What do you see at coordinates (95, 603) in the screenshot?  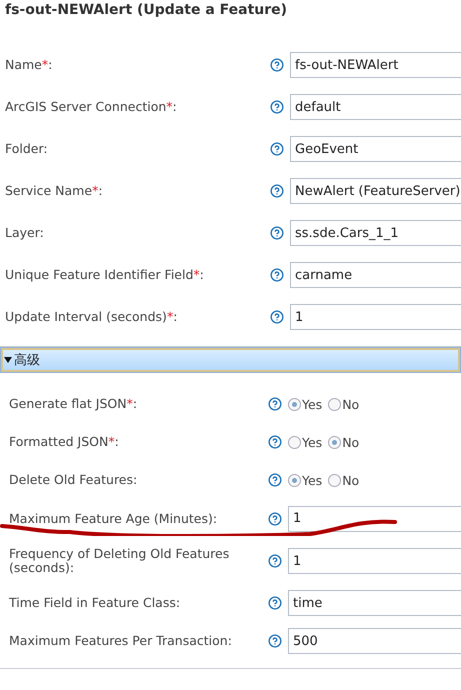 I see `field-label: Time Field in Feature Class:` at bounding box center [95, 603].